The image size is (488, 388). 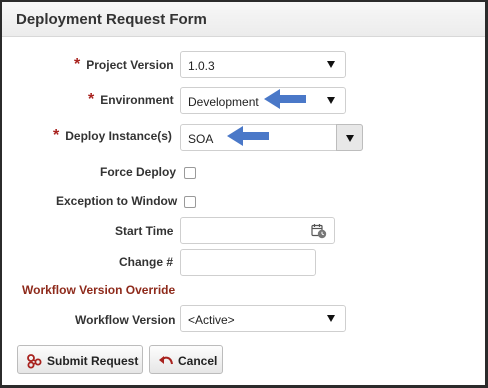 I want to click on cancel-button: Cancel, so click(x=186, y=359).